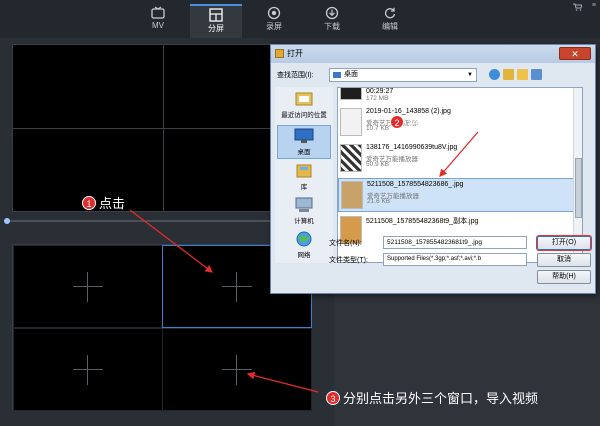 The height and width of the screenshot is (426, 600). I want to click on look-in-label: 查找范围(I):, so click(295, 75).